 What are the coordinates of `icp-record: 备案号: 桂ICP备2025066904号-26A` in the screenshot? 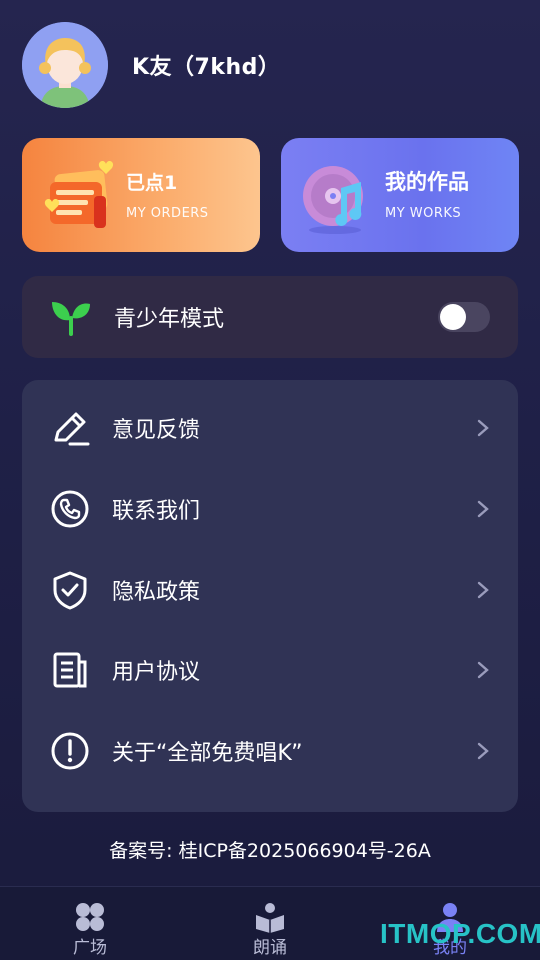 It's located at (270, 851).